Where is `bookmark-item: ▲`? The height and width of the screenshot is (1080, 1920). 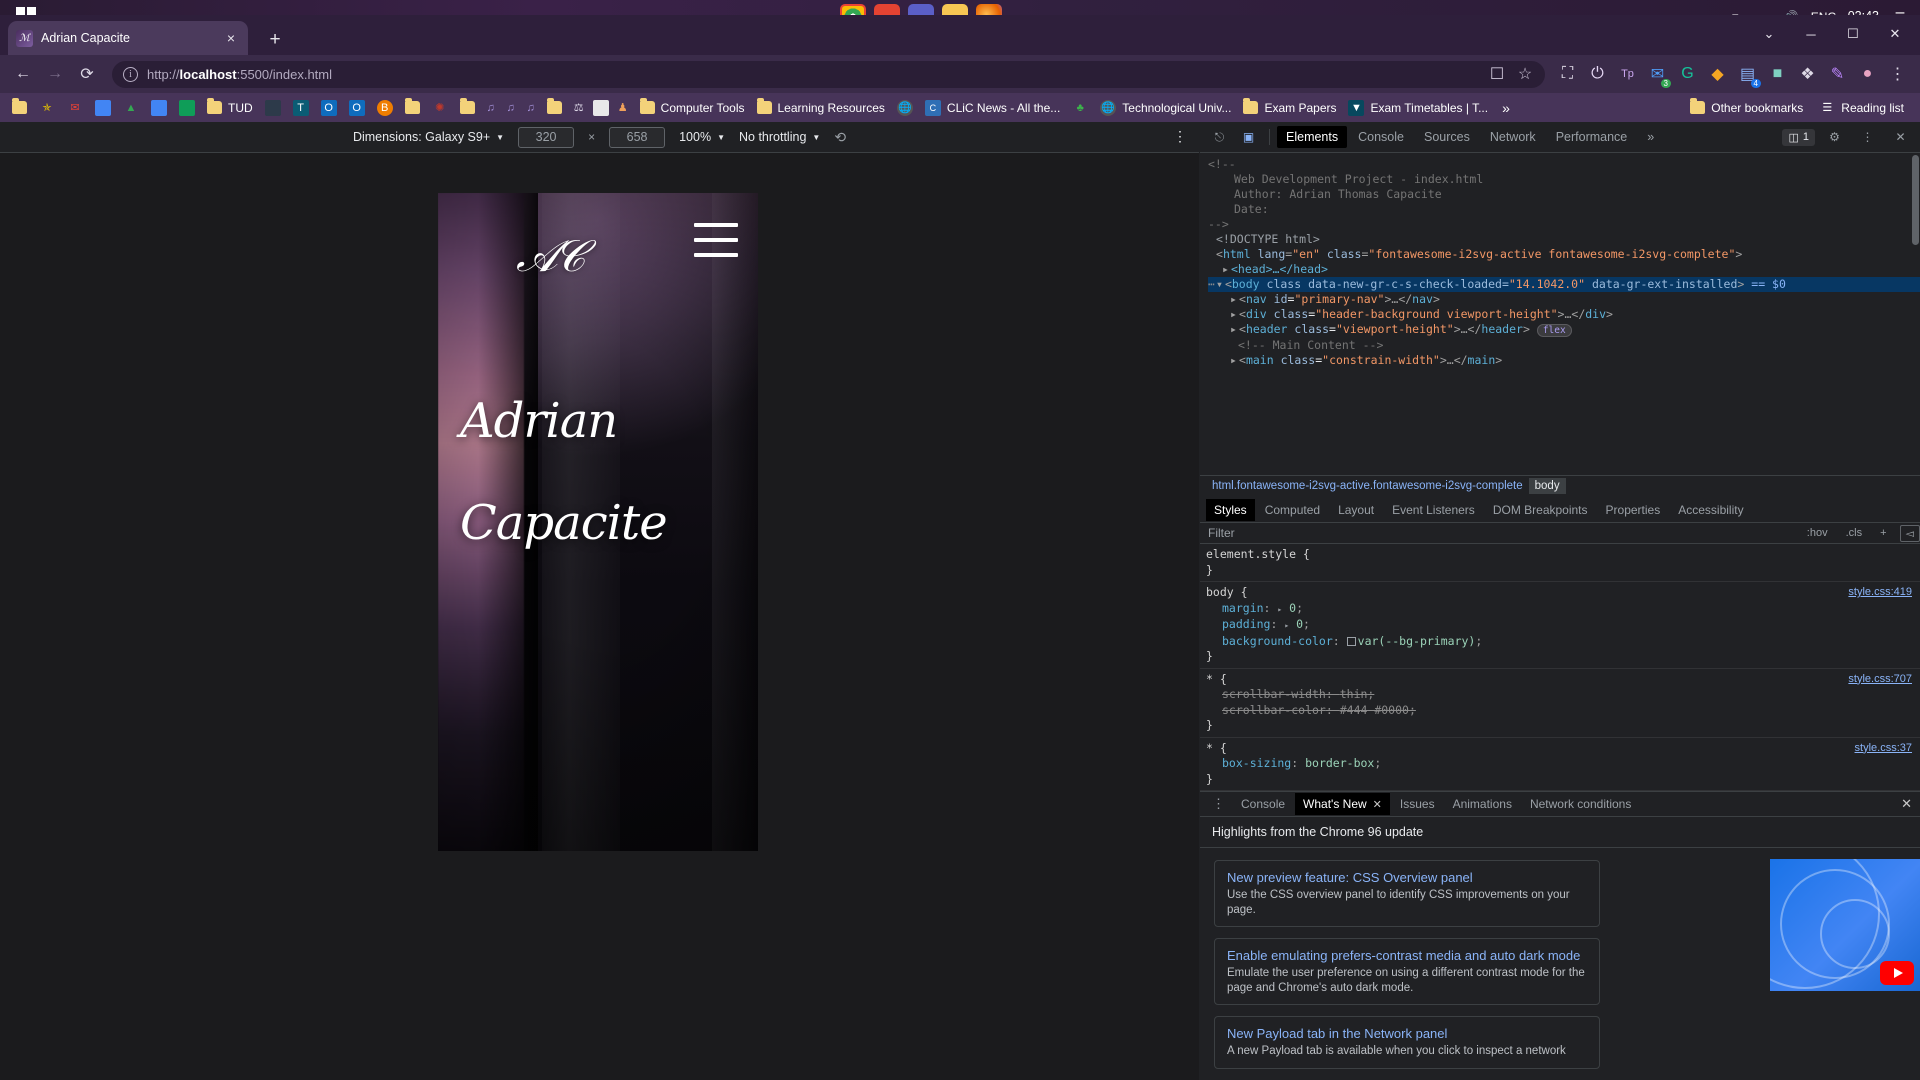 bookmark-item: ▲ is located at coordinates (131, 108).